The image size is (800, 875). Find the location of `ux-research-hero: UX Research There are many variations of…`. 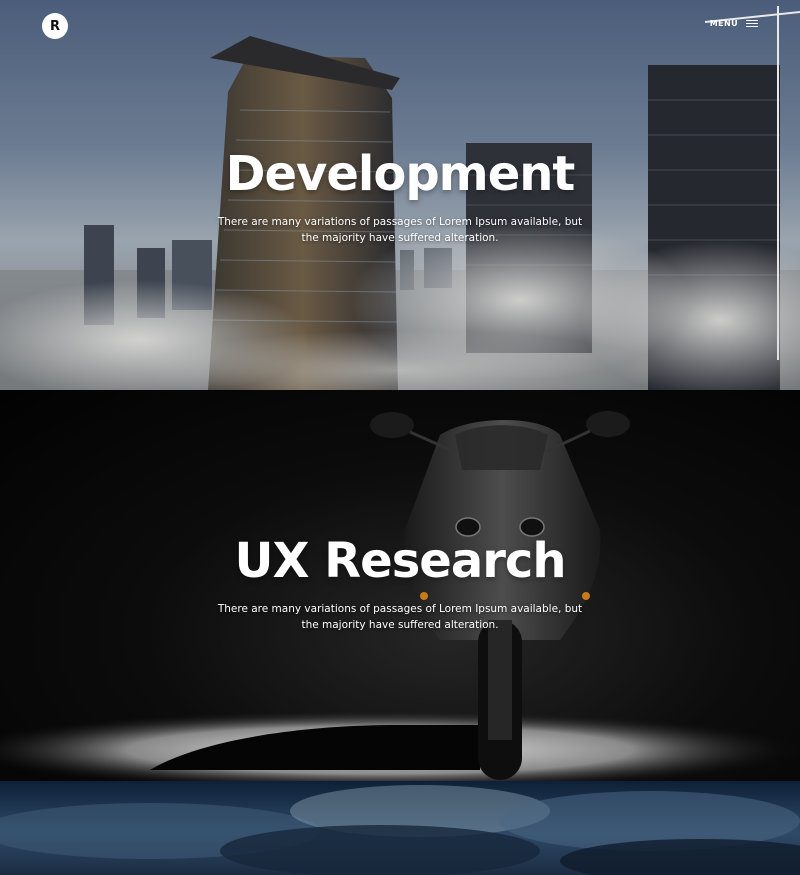

ux-research-hero: UX Research There are many variations of… is located at coordinates (400, 583).